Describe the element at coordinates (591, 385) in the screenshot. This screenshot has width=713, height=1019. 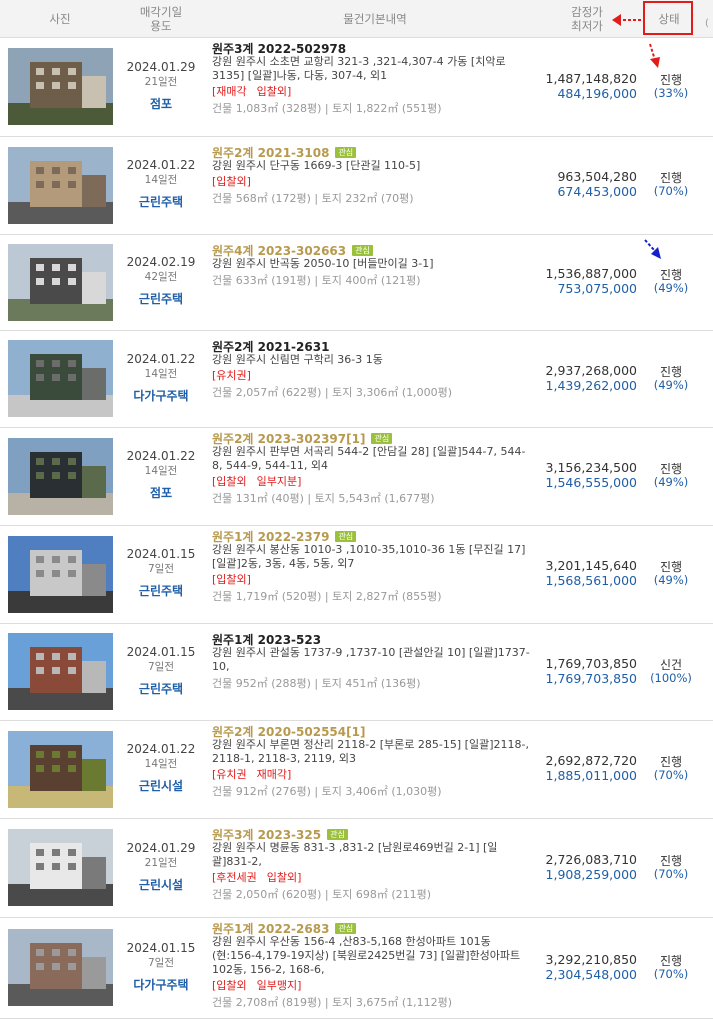
I see `minimum-price: 1,439,262,000` at that location.